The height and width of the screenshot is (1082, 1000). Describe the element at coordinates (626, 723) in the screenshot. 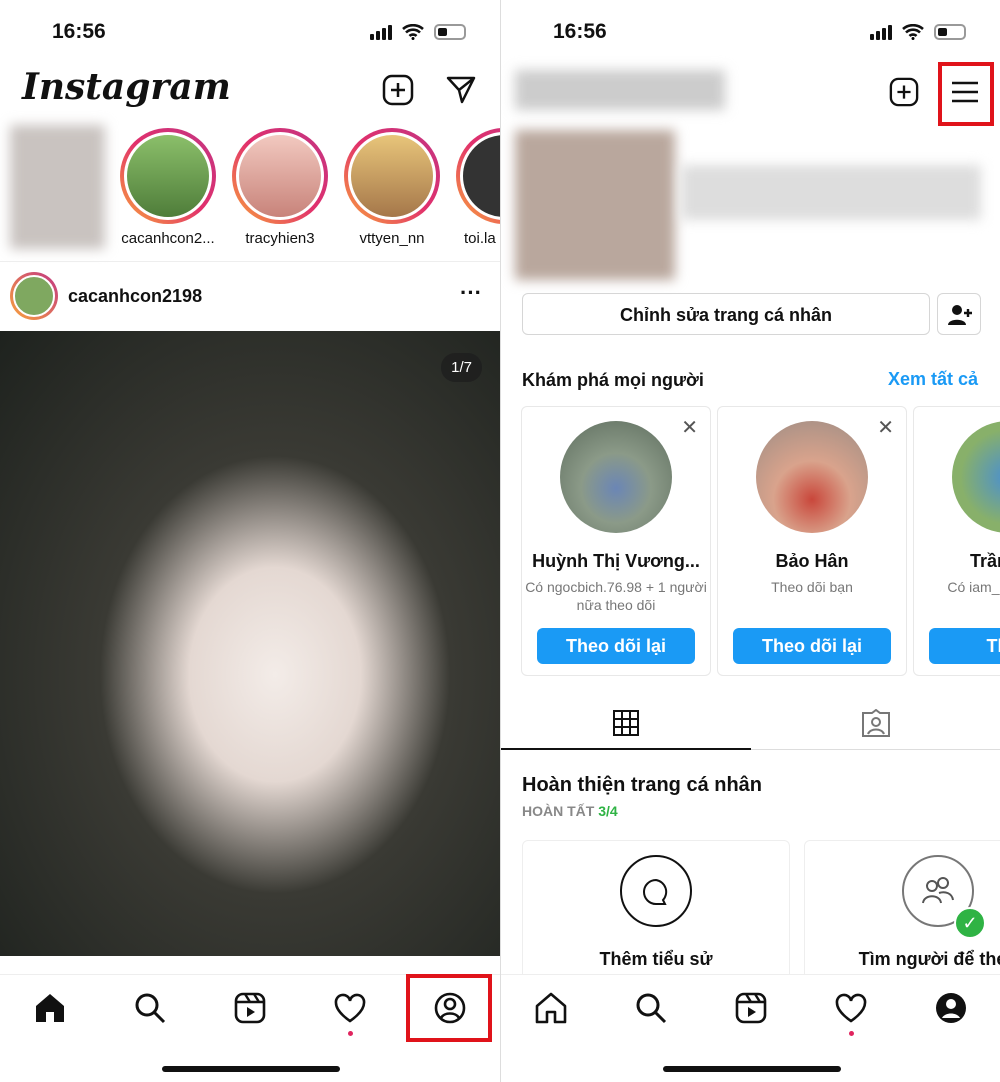

I see `grid-icon` at that location.